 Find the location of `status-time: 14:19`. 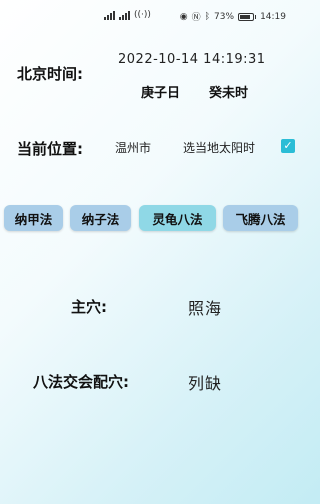

status-time: 14:19 is located at coordinates (273, 16).